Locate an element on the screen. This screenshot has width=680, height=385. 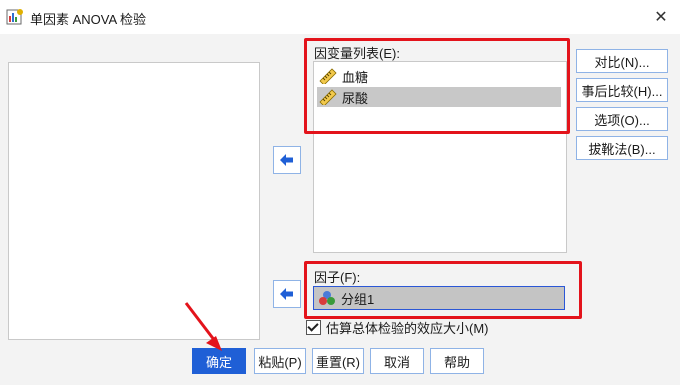
app-icon is located at coordinates (14, 17).